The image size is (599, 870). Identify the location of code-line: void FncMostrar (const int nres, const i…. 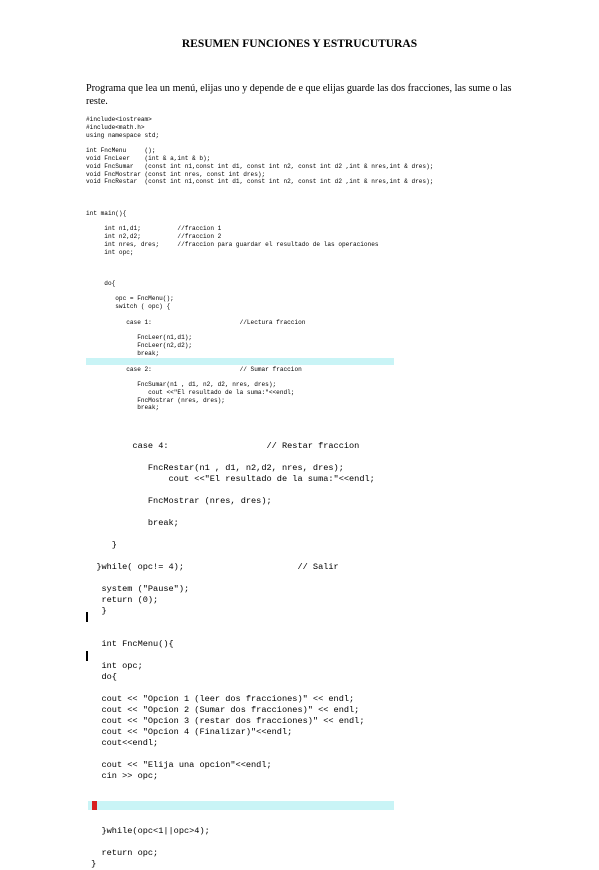
(176, 174).